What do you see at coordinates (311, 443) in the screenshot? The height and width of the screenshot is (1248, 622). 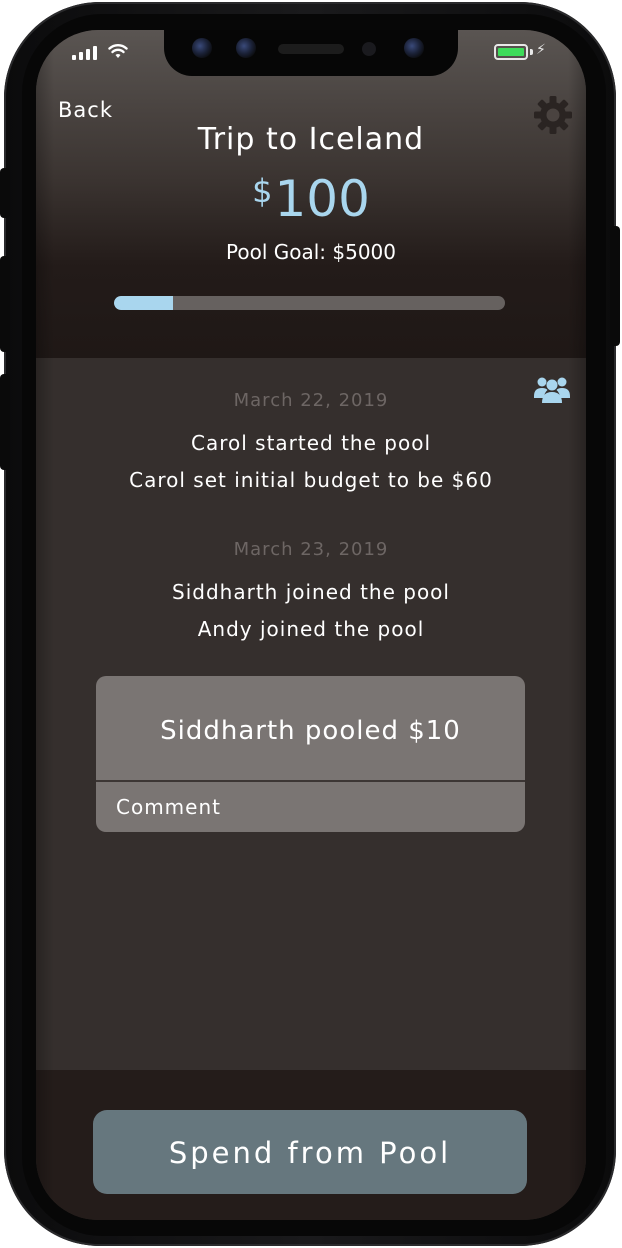 I see `feed-event: Carol started the pool` at bounding box center [311, 443].